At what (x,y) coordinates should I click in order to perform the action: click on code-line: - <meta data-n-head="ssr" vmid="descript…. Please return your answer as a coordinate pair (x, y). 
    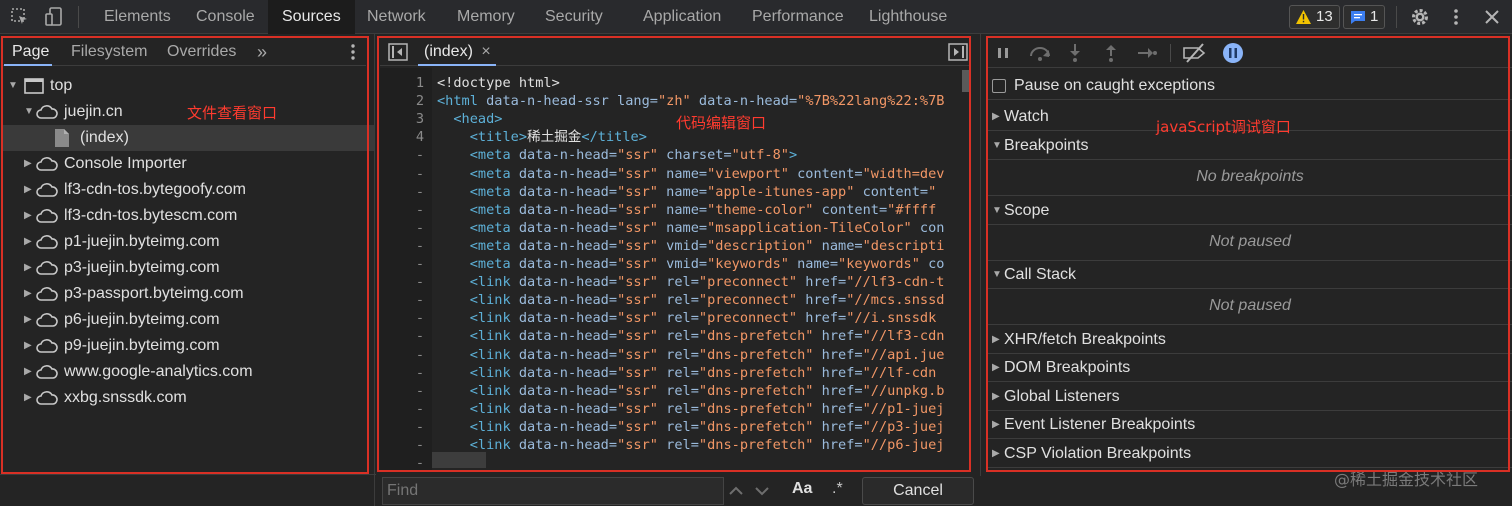
    Looking at the image, I should click on (670, 246).